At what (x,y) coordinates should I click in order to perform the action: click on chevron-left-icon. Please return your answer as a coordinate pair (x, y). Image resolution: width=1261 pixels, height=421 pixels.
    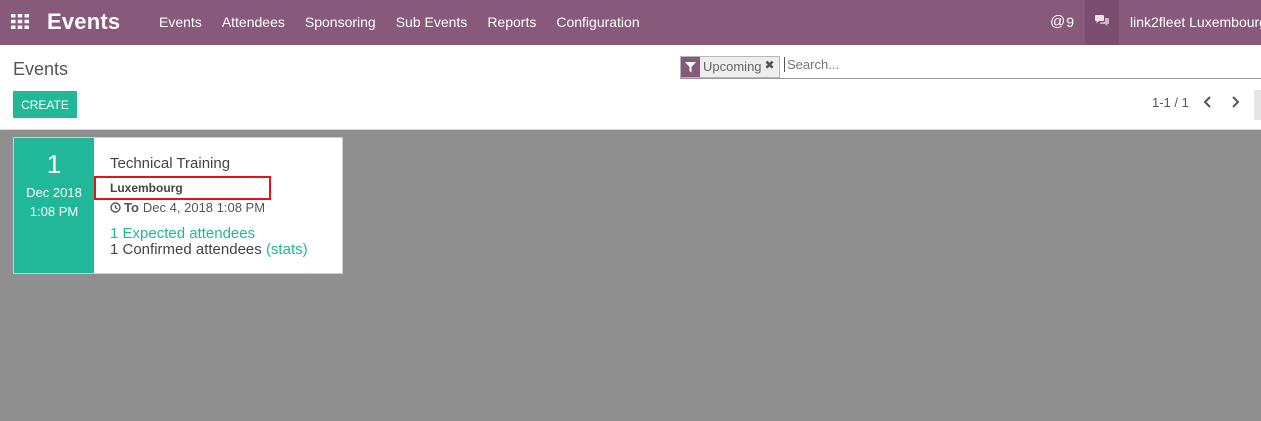
    Looking at the image, I should click on (1208, 102).